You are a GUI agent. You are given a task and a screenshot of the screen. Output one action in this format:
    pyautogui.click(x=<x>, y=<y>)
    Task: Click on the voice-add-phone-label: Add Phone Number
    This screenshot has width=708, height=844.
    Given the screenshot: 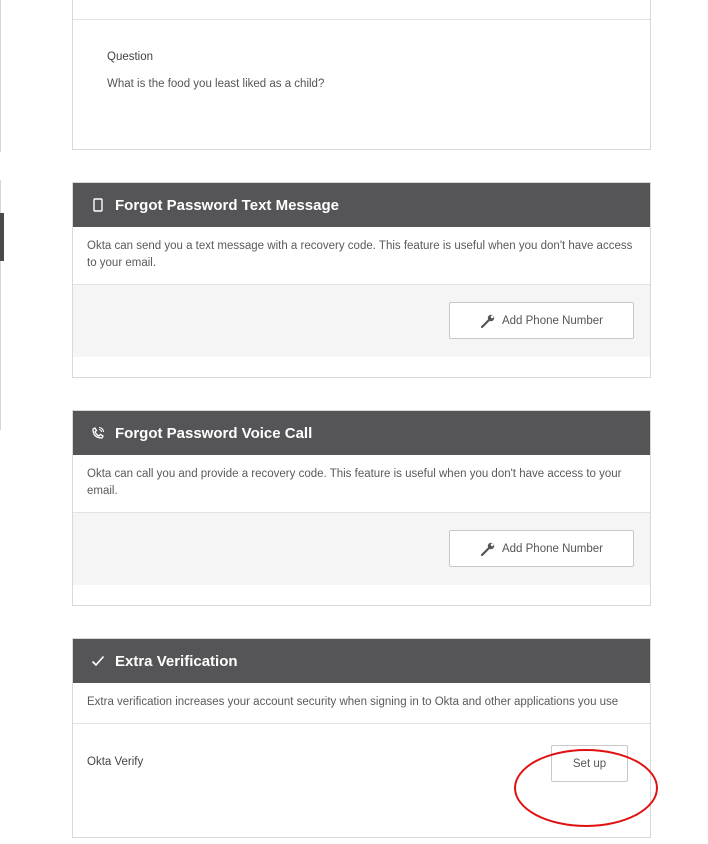 What is the action you would take?
    pyautogui.click(x=552, y=548)
    